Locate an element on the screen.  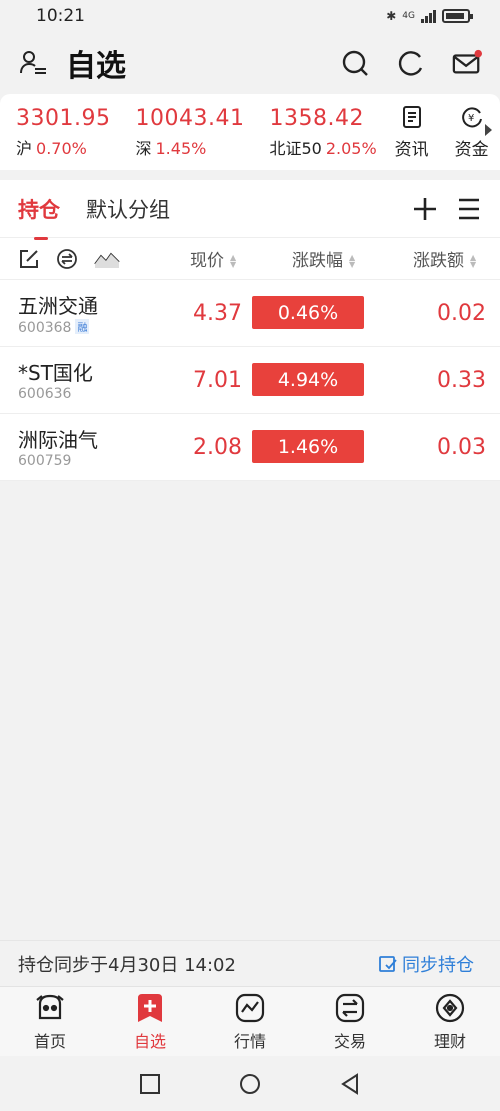
funds-icon: ¥ is located at coordinates (471, 116).